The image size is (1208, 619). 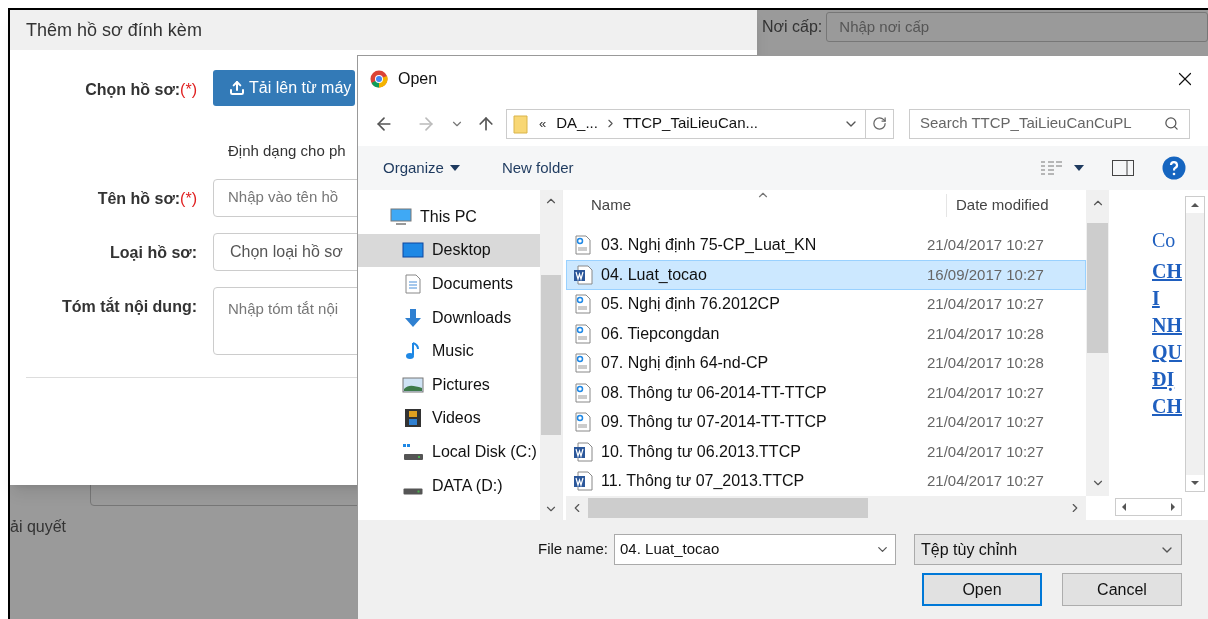 What do you see at coordinates (1122, 589) in the screenshot?
I see `dialog-button: Cancel` at bounding box center [1122, 589].